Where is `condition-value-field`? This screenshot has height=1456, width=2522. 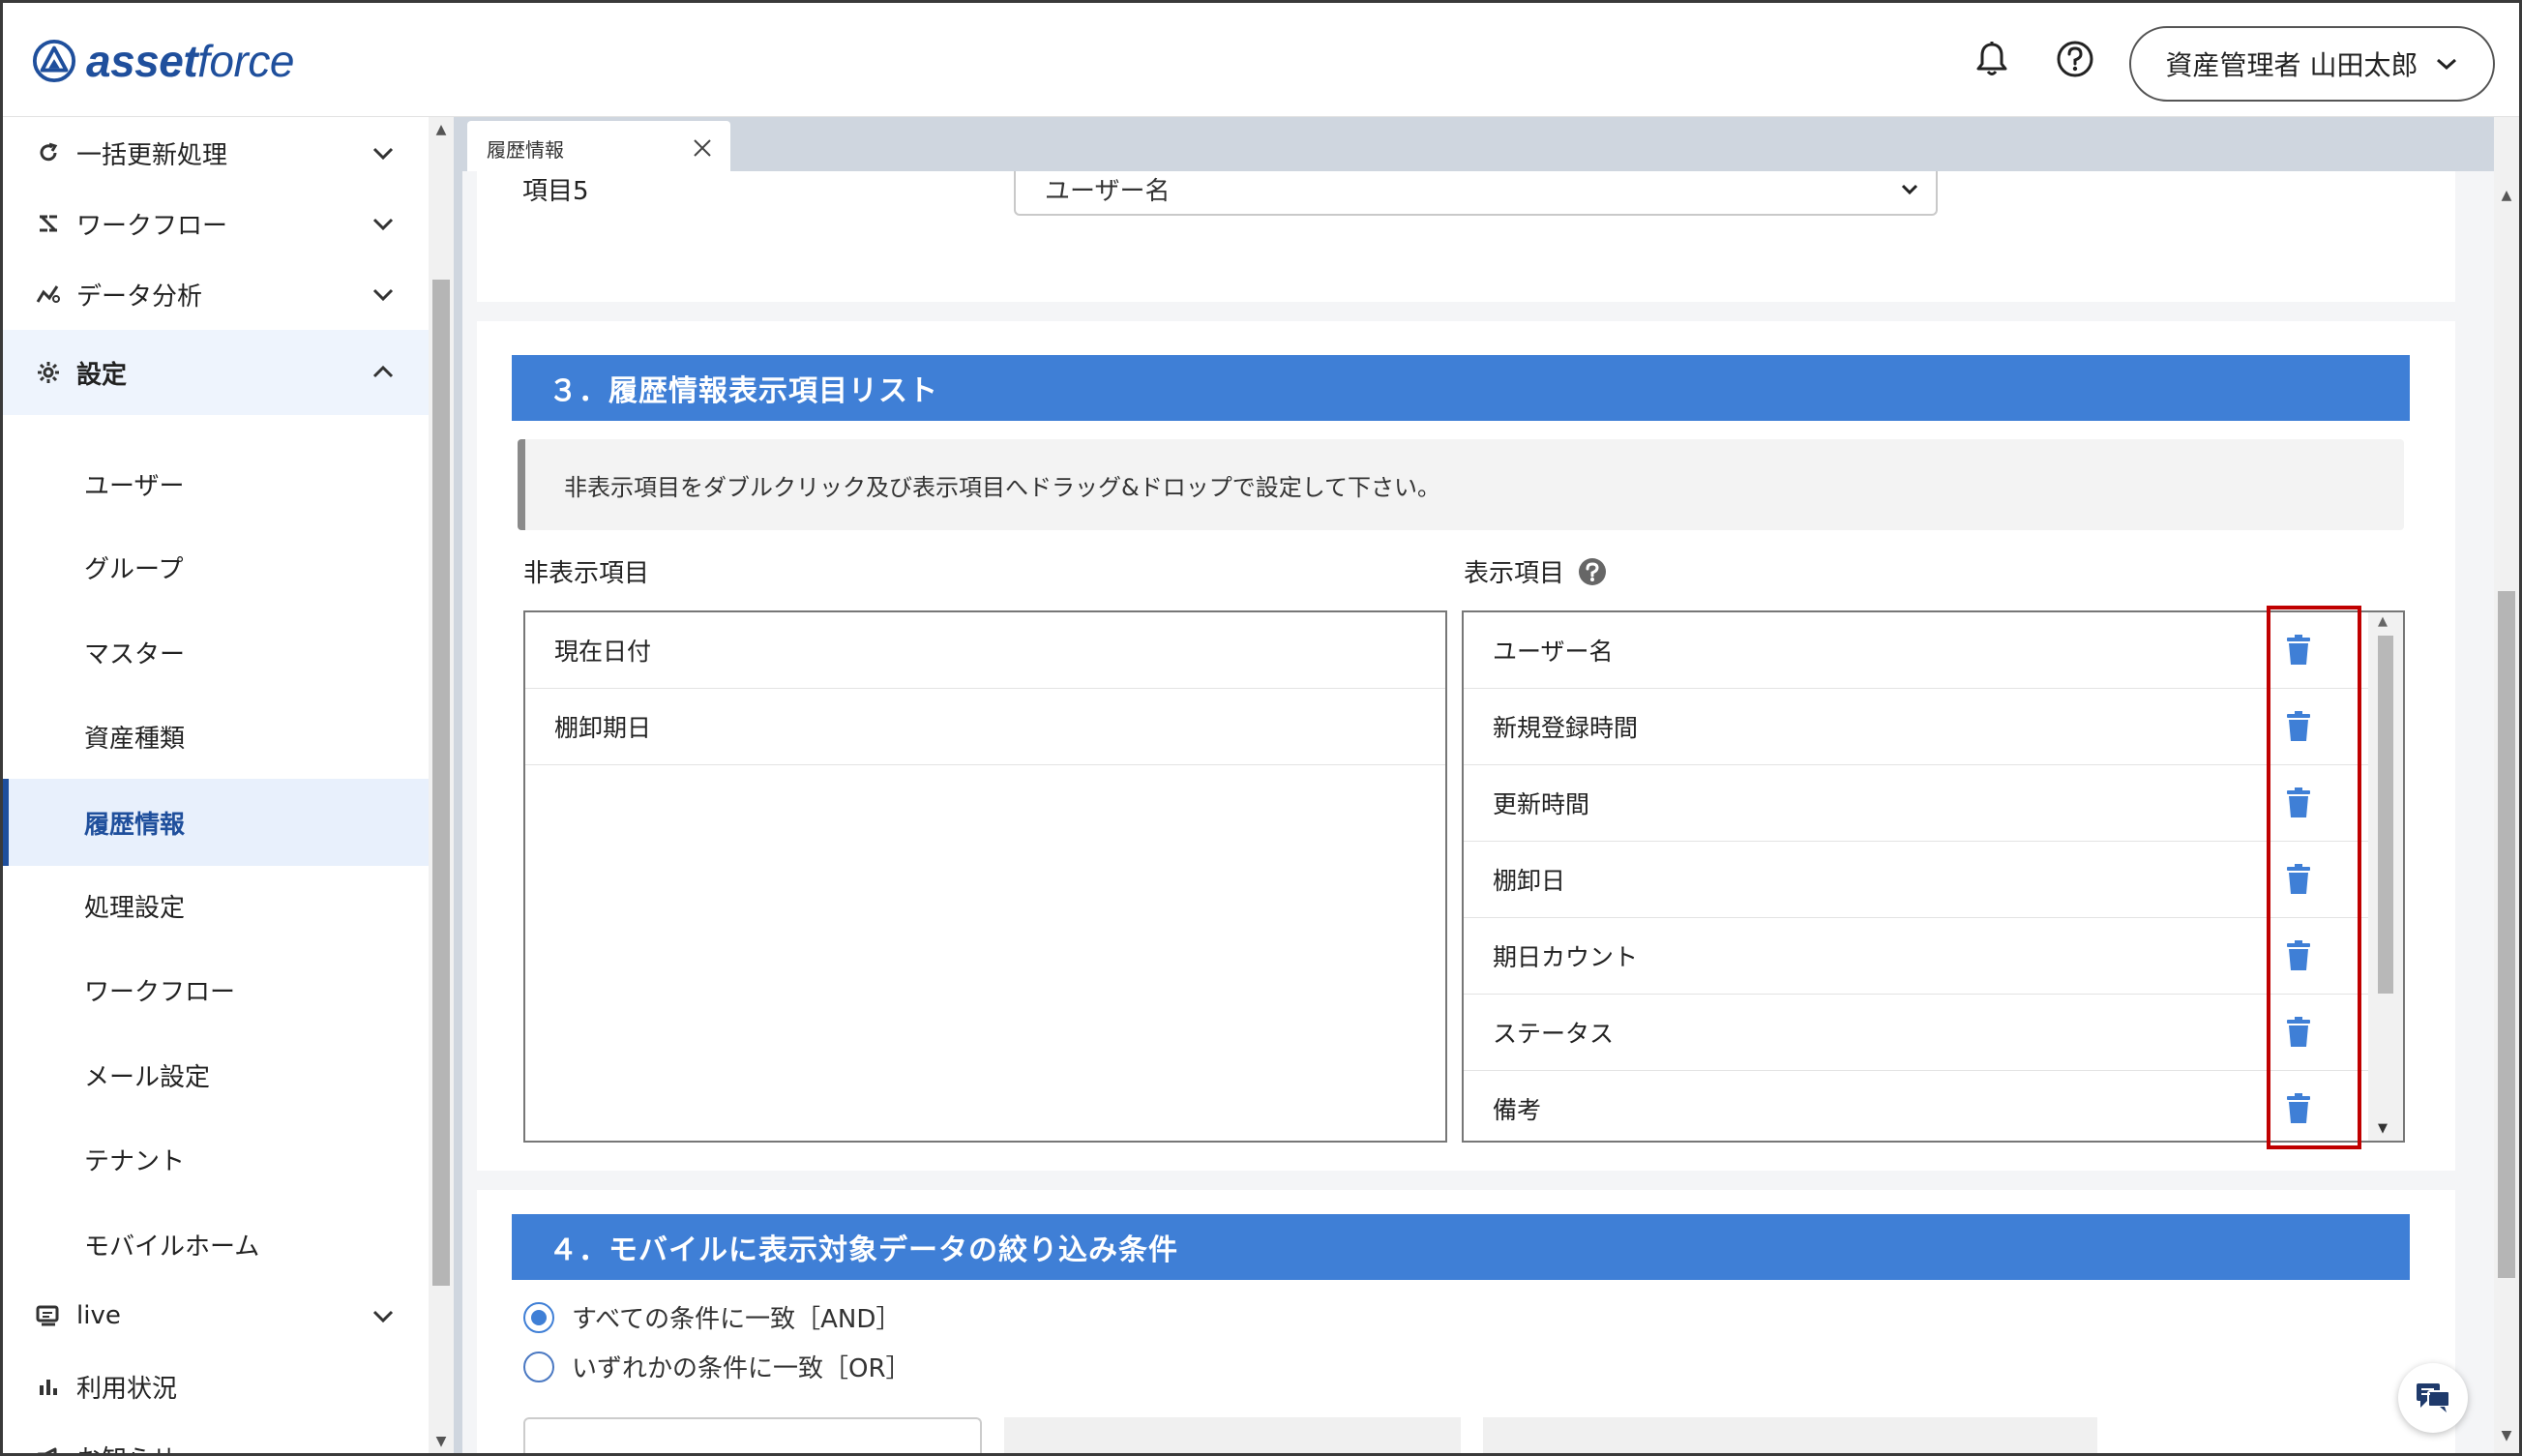 condition-value-field is located at coordinates (1790, 1435).